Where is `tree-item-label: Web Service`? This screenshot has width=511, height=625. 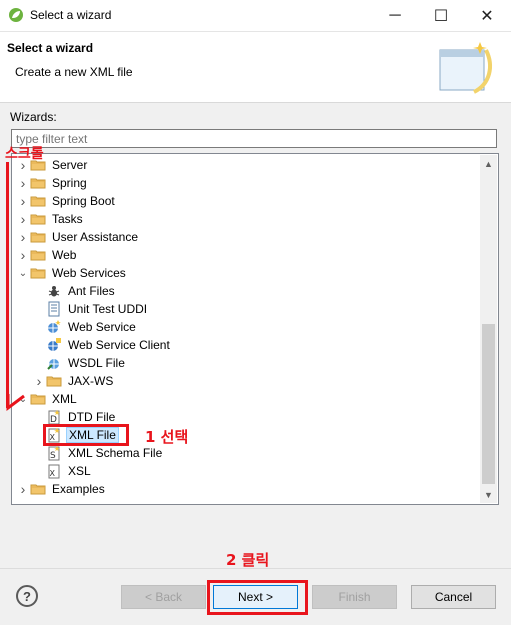
tree-item-label: Web Service is located at coordinates (102, 327).